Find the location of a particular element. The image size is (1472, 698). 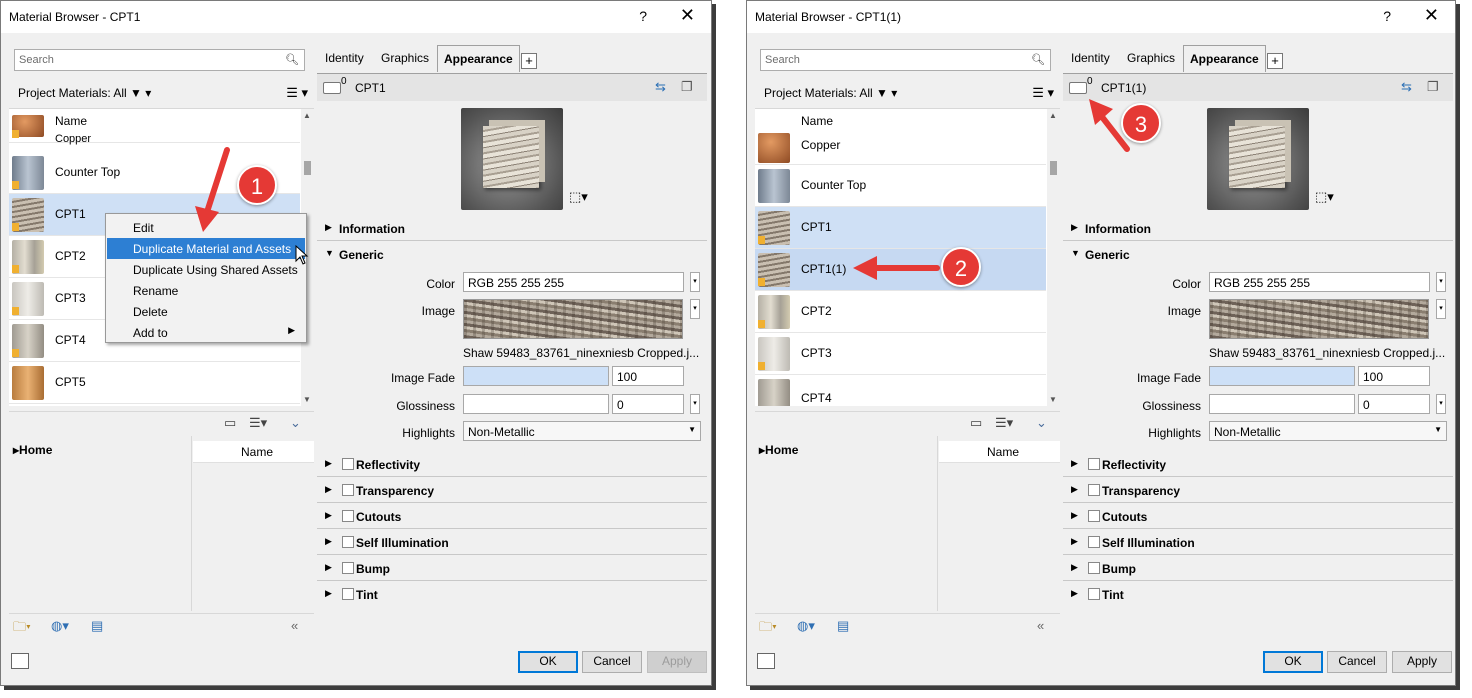

list-item: Counter Top is located at coordinates (900, 186).